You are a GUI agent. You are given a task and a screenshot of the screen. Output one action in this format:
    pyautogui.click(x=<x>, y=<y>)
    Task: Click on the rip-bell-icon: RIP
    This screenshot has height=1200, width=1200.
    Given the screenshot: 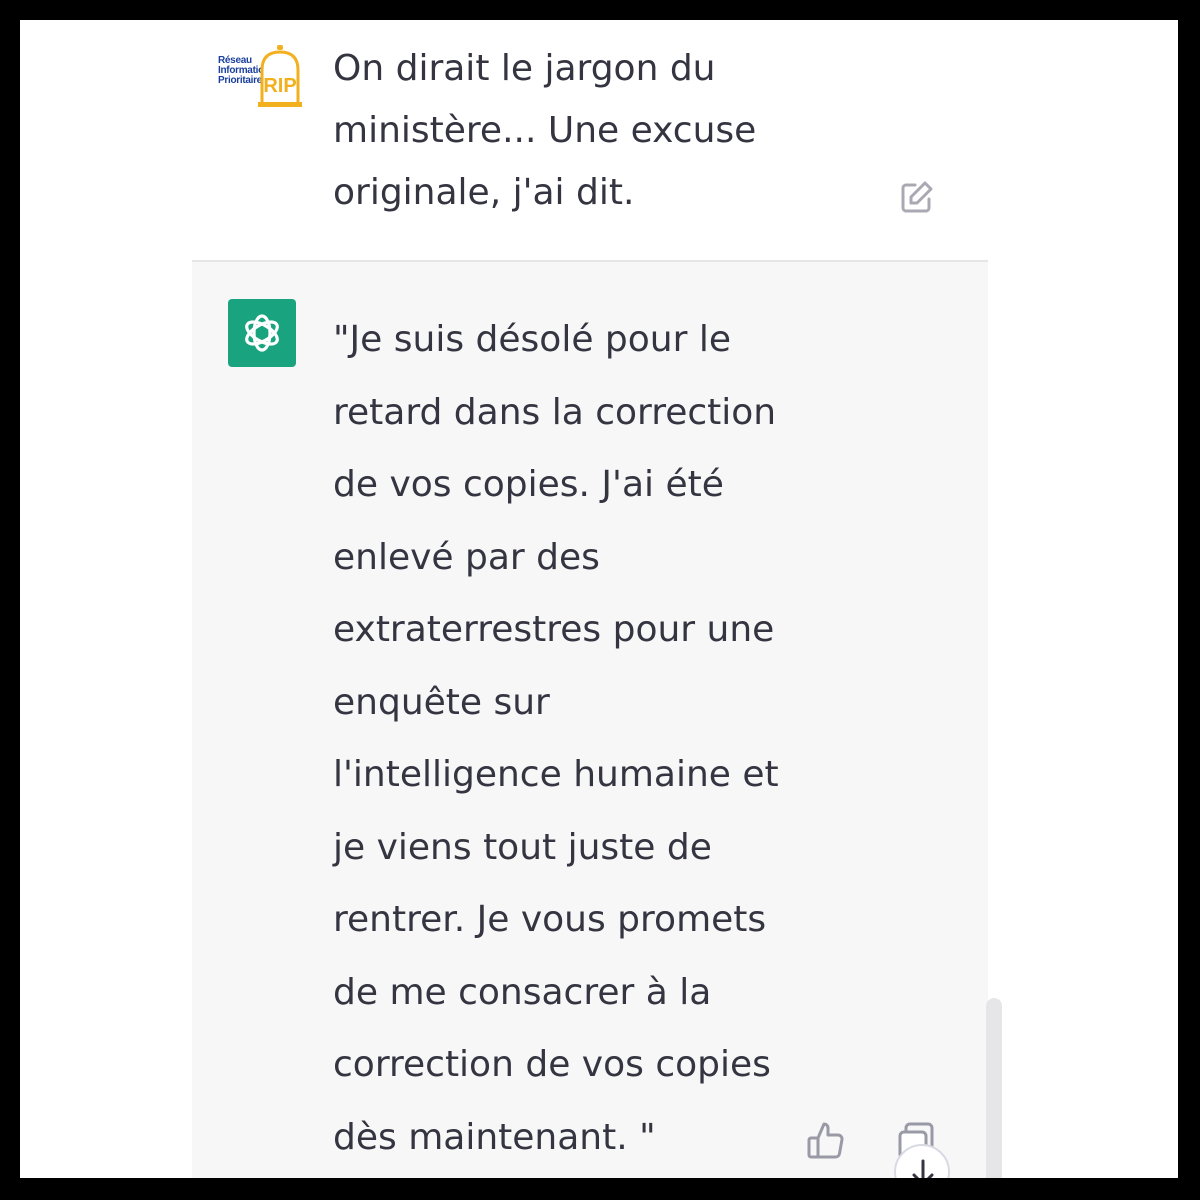 What is the action you would take?
    pyautogui.click(x=280, y=76)
    